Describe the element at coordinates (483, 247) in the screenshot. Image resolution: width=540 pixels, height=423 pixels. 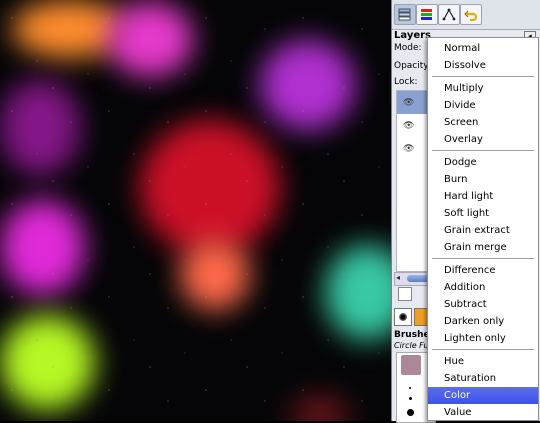
I see `mode-item-grain-merge: Grain merge` at that location.